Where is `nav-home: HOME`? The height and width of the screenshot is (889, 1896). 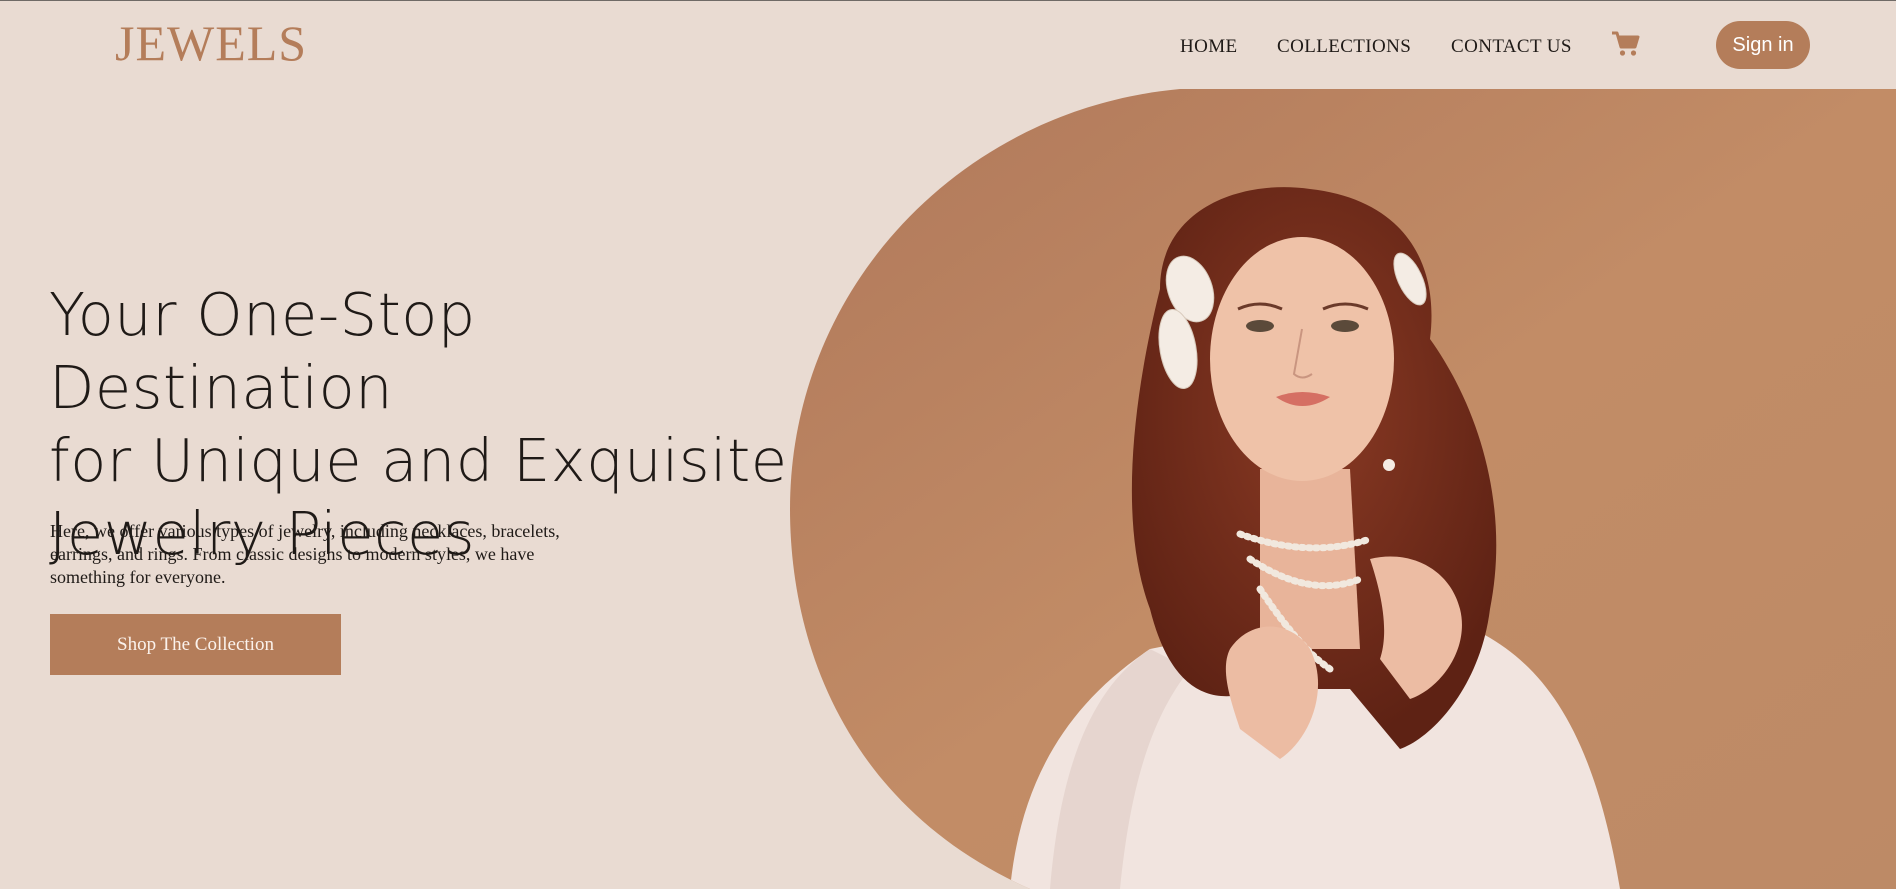
nav-home: HOME is located at coordinates (1209, 47).